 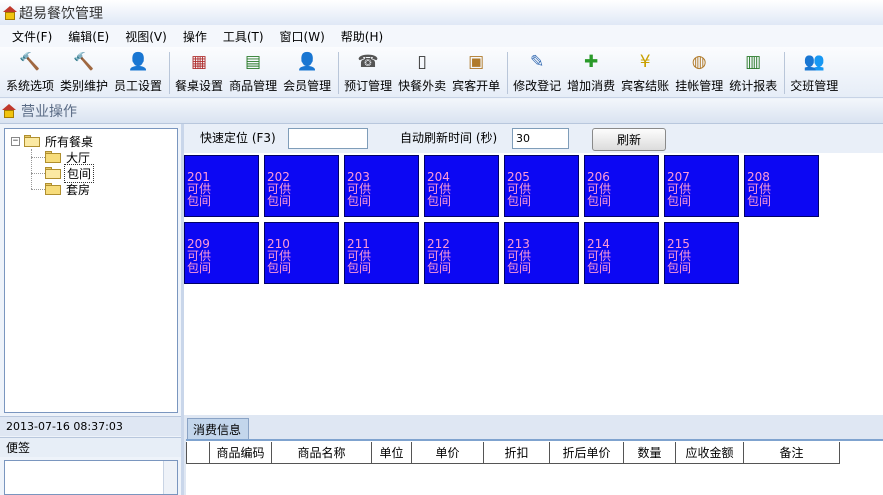 I want to click on auto-refresh-input, so click(x=540, y=138).